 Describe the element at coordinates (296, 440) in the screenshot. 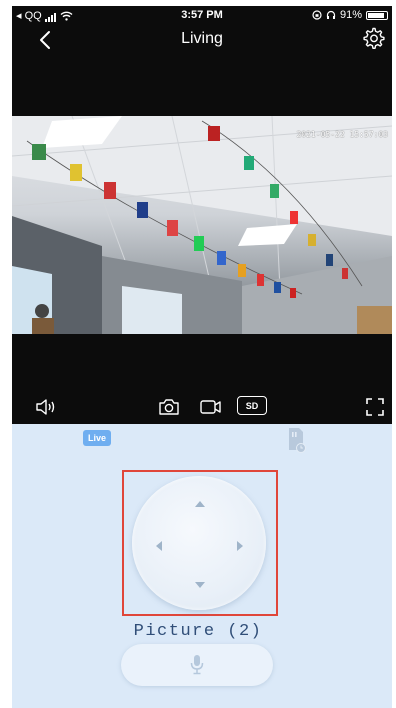

I see `sd-card-playback-icon` at that location.